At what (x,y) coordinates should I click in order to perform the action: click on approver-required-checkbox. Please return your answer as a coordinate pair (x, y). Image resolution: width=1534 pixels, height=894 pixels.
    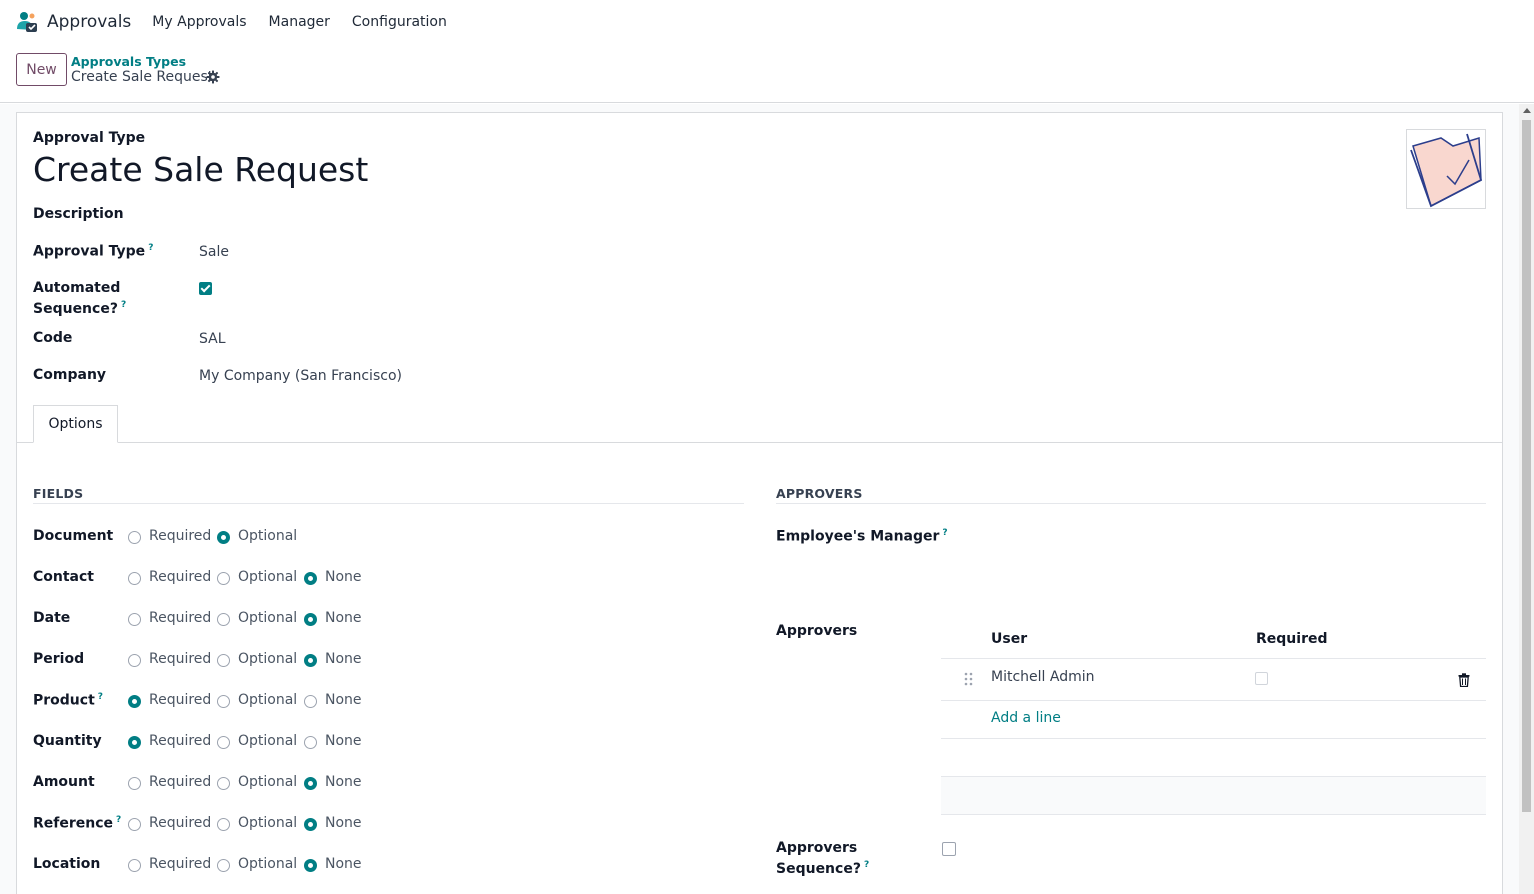
    Looking at the image, I should click on (1261, 678).